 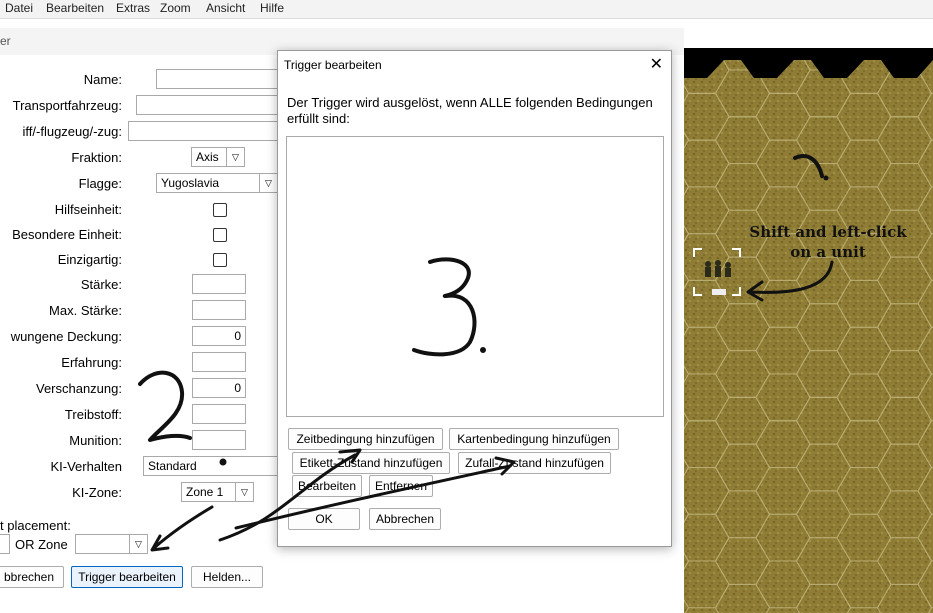 What do you see at coordinates (219, 388) in the screenshot?
I see `entrenchment-input: 0` at bounding box center [219, 388].